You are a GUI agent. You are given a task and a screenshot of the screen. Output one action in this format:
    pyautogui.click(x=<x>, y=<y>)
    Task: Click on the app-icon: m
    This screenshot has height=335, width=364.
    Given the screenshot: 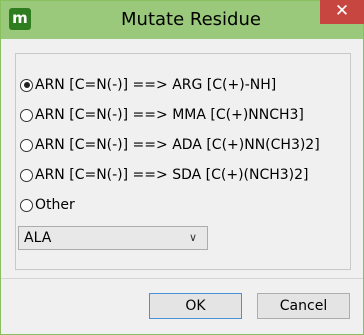 What is the action you would take?
    pyautogui.click(x=20, y=19)
    